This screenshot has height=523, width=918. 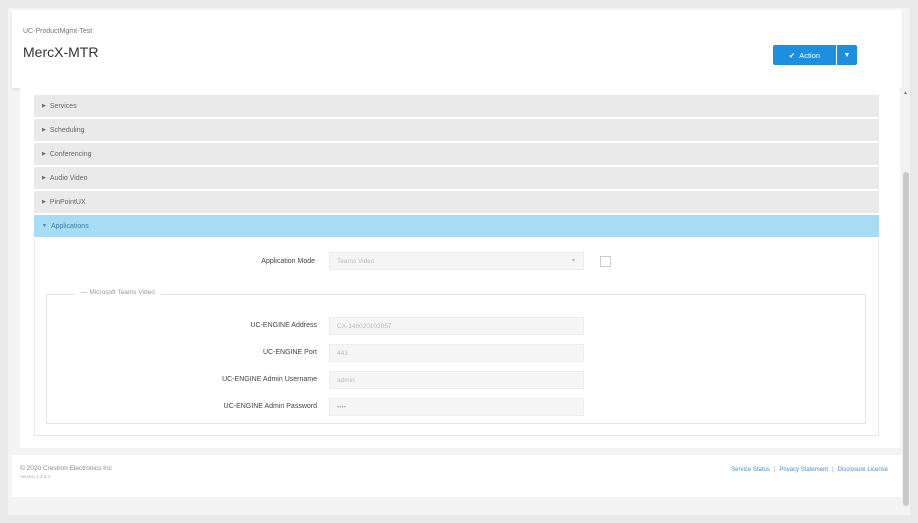 I want to click on accordion-item-audio-video: ▶ Audio Video, so click(x=456, y=178).